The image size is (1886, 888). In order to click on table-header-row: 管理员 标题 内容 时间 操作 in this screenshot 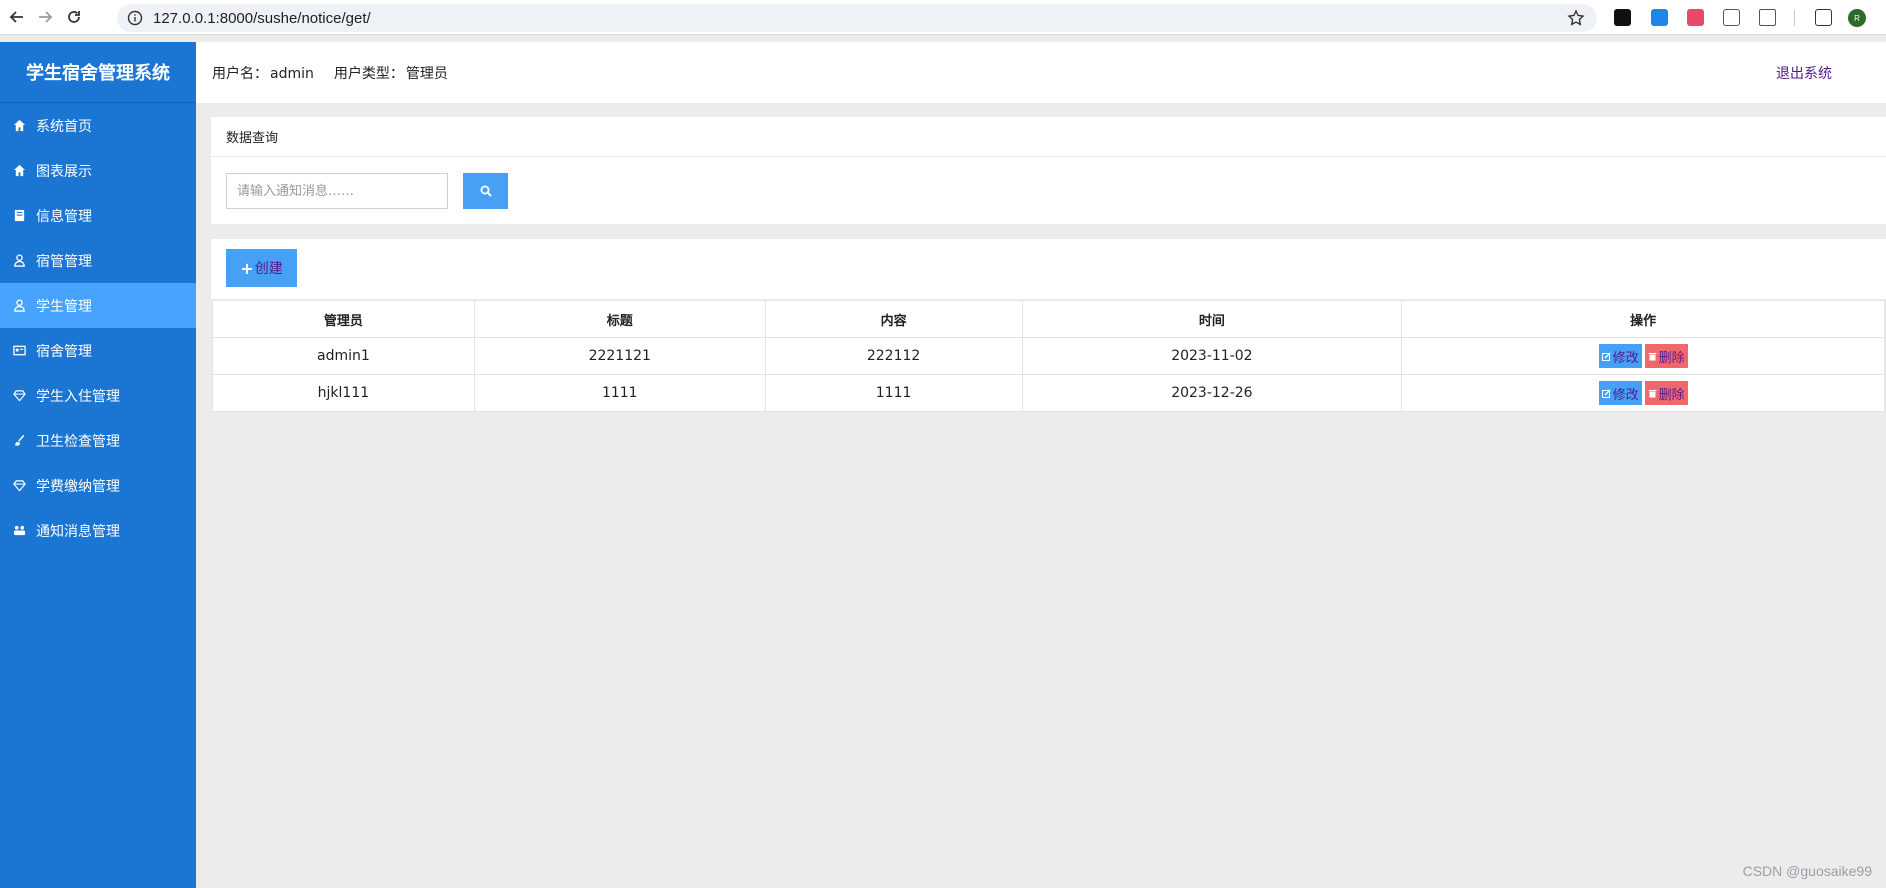, I will do `click(1048, 319)`.